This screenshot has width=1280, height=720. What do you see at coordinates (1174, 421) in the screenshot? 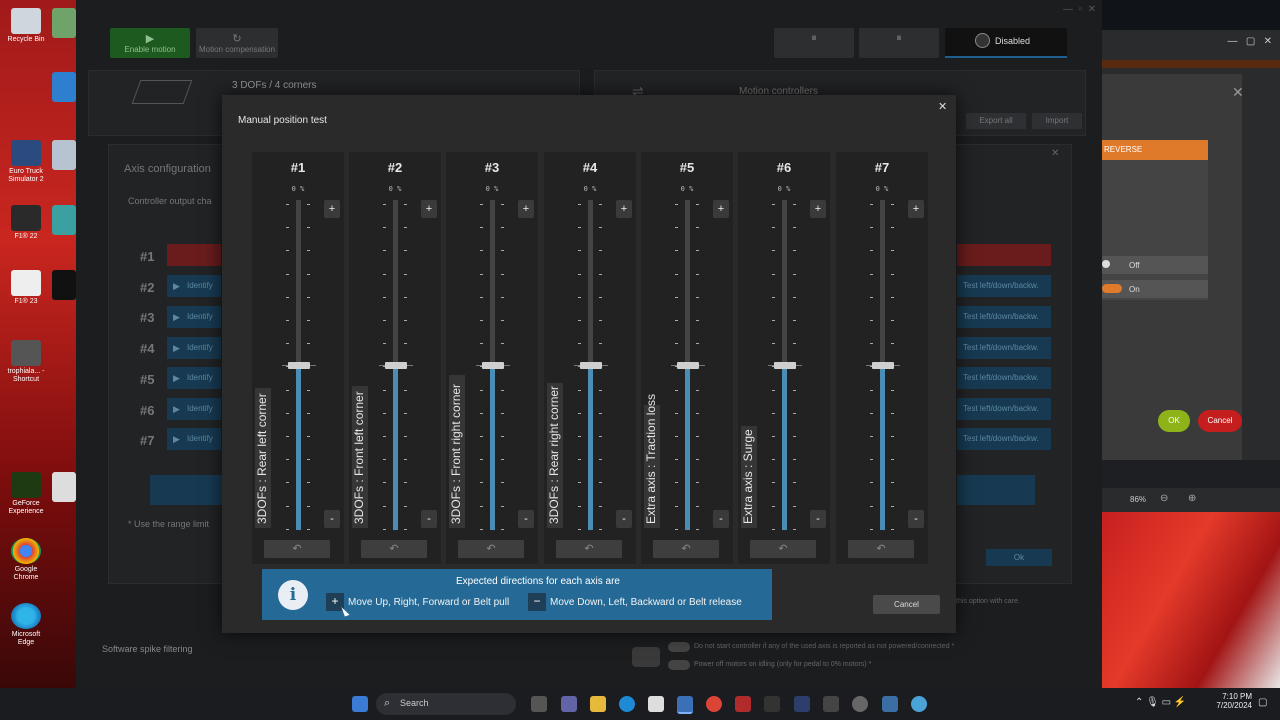
I see `ok-button: OK` at bounding box center [1174, 421].